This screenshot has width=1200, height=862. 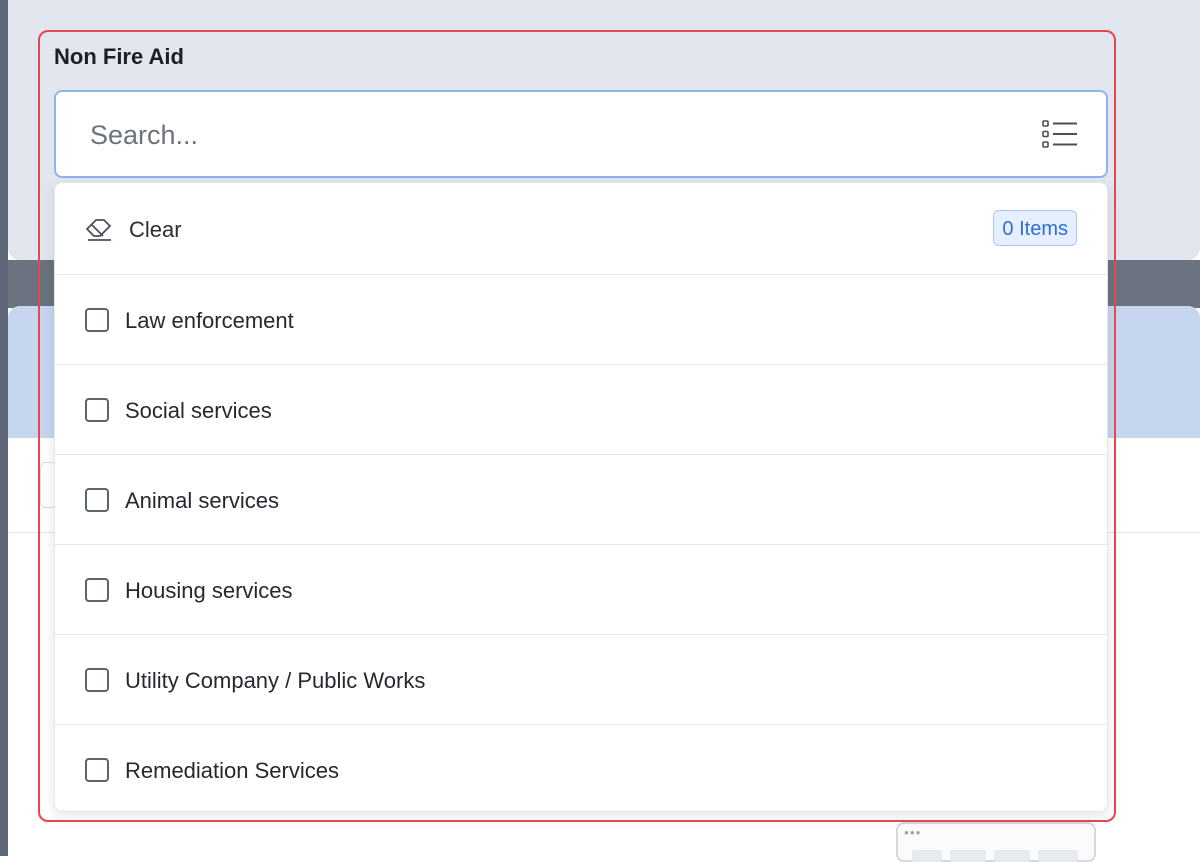 What do you see at coordinates (996, 842) in the screenshot?
I see `window-thumbnail: ●●●` at bounding box center [996, 842].